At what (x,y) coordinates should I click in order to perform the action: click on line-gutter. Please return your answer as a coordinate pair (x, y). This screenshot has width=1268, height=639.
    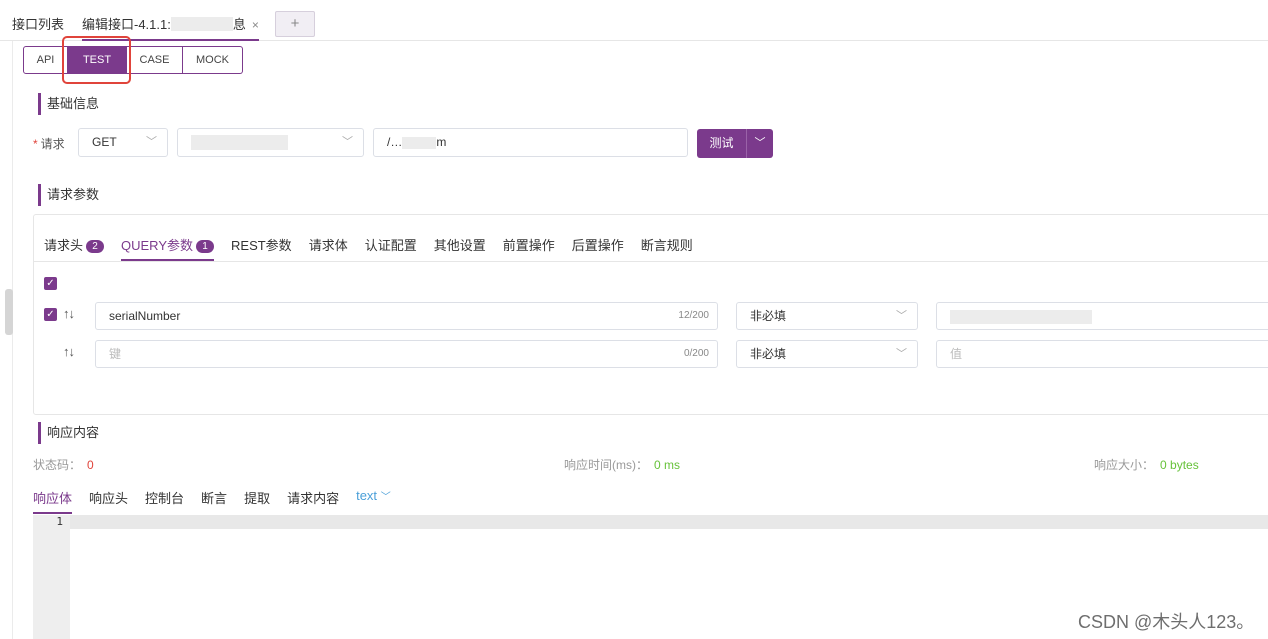
    Looking at the image, I should click on (51, 577).